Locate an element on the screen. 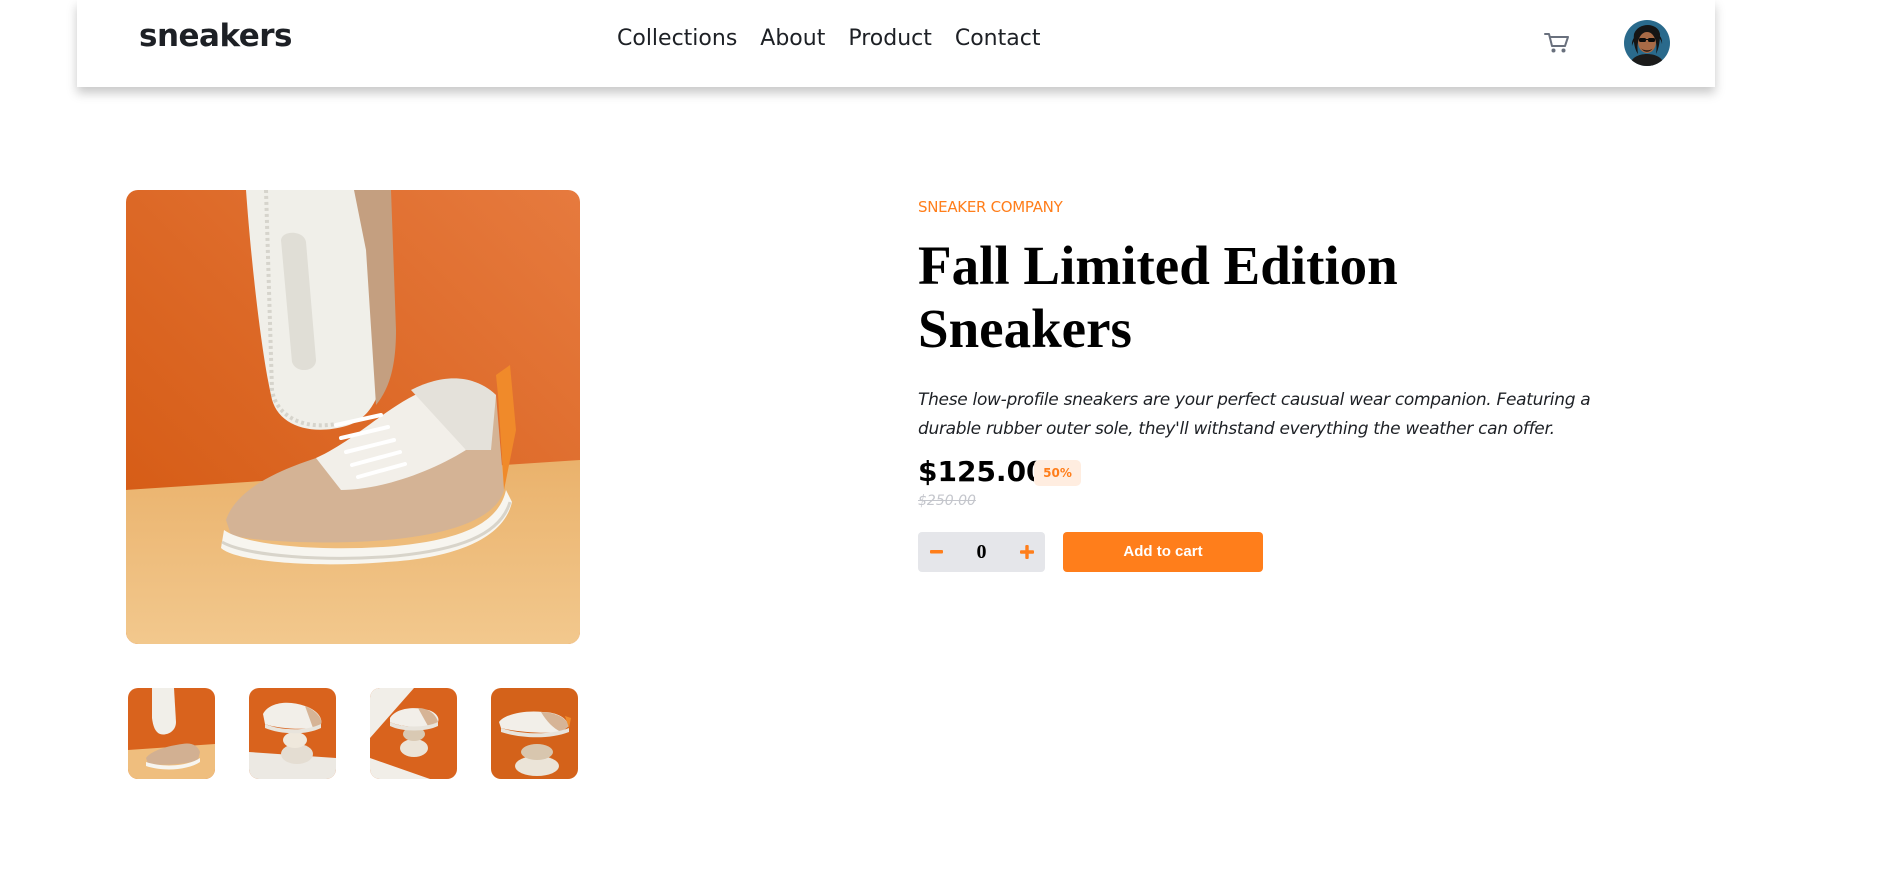 This screenshot has height=891, width=1878. minus-icon is located at coordinates (936, 552).